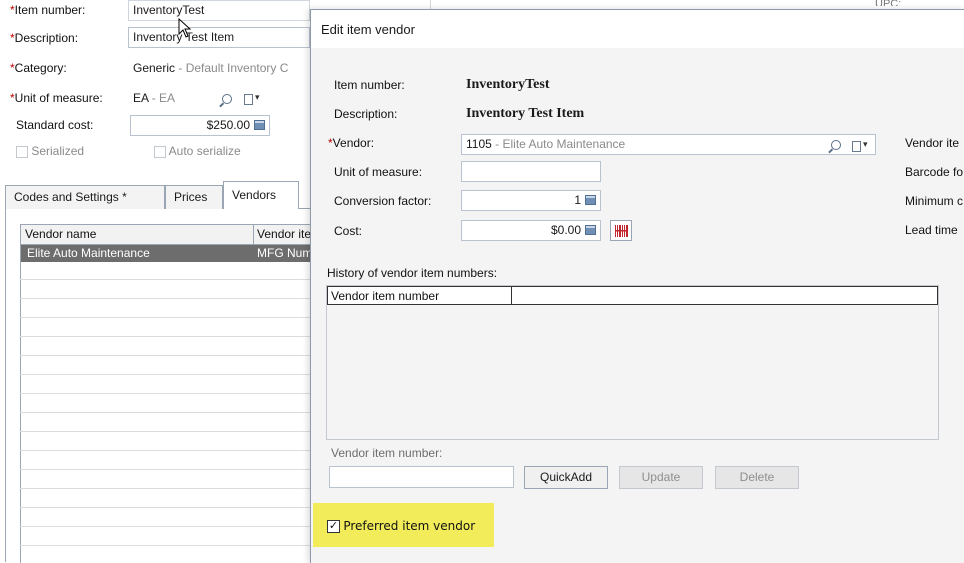 This screenshot has width=964, height=563. What do you see at coordinates (934, 201) in the screenshot?
I see `minimum-label: Minimum c` at bounding box center [934, 201].